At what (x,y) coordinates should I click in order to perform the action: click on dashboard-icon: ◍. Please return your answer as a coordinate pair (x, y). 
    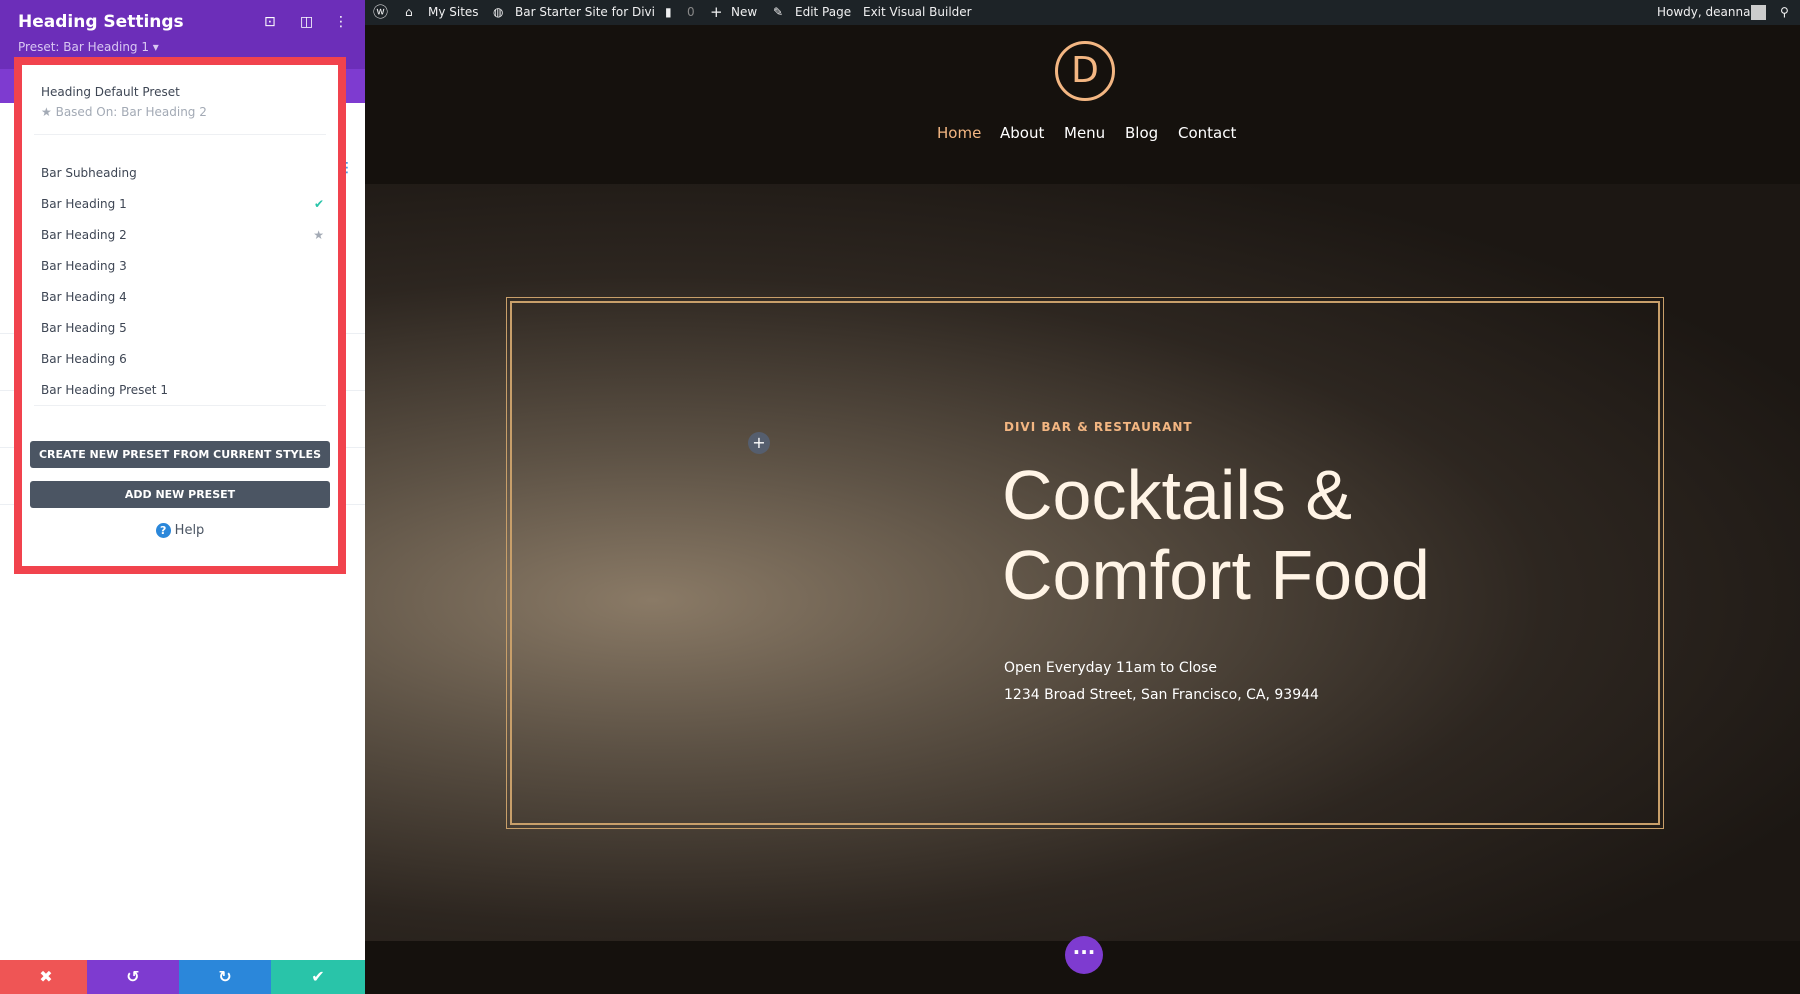
    Looking at the image, I should click on (498, 12).